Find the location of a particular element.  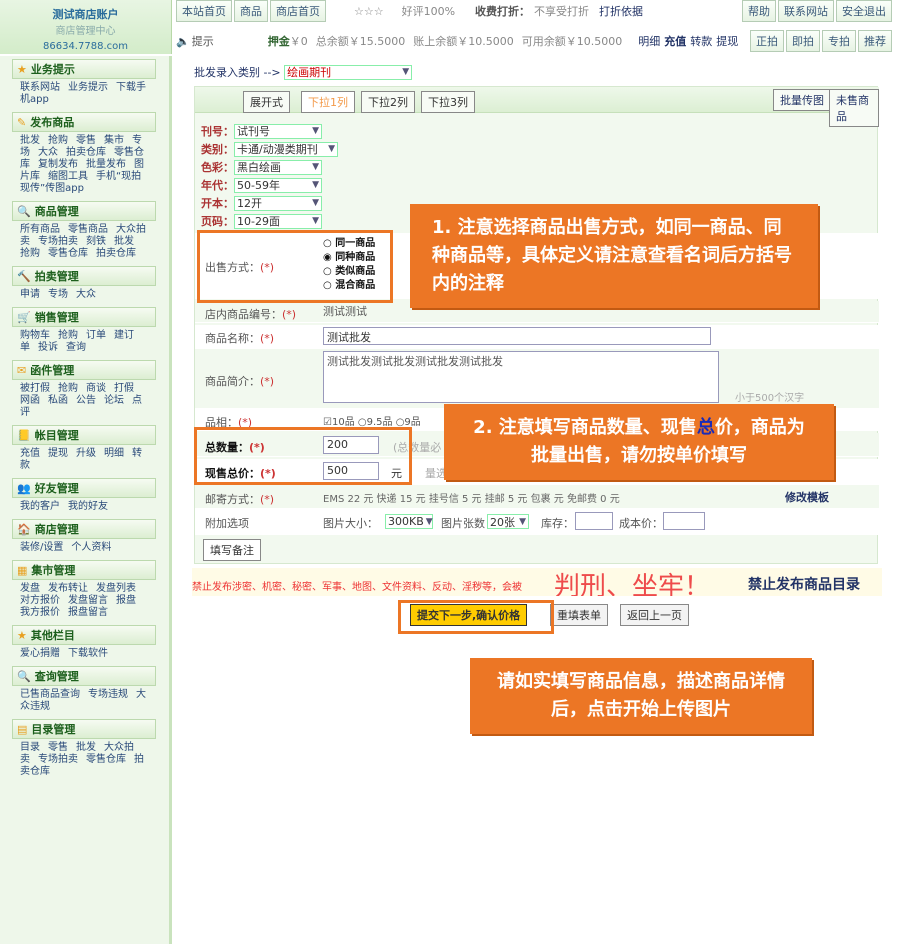

mail-template-link: 修改模板 is located at coordinates (807, 497).